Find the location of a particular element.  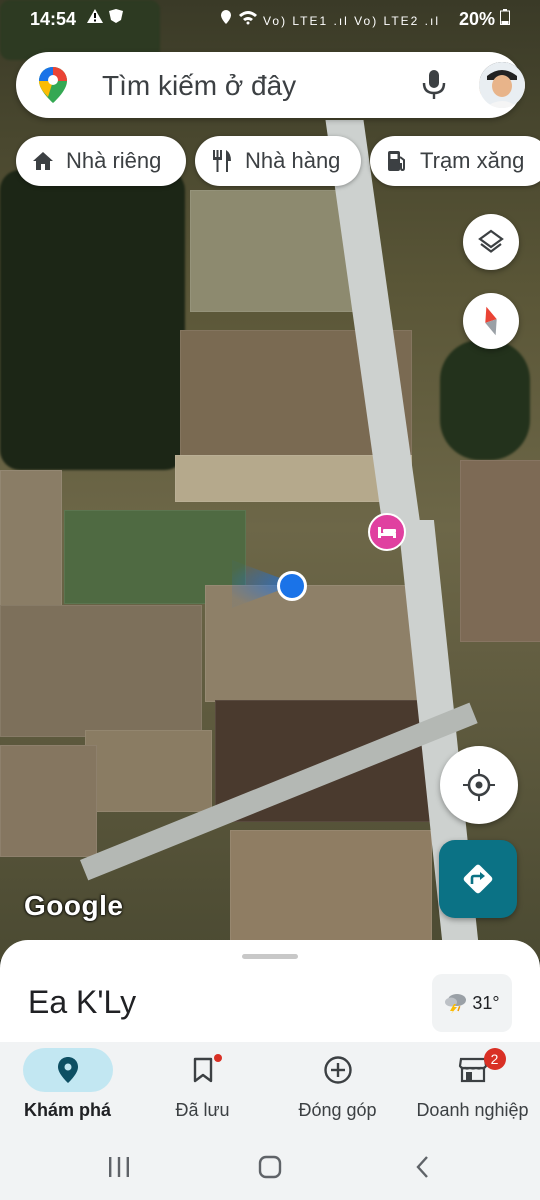

bookmark-icon is located at coordinates (202, 1070).